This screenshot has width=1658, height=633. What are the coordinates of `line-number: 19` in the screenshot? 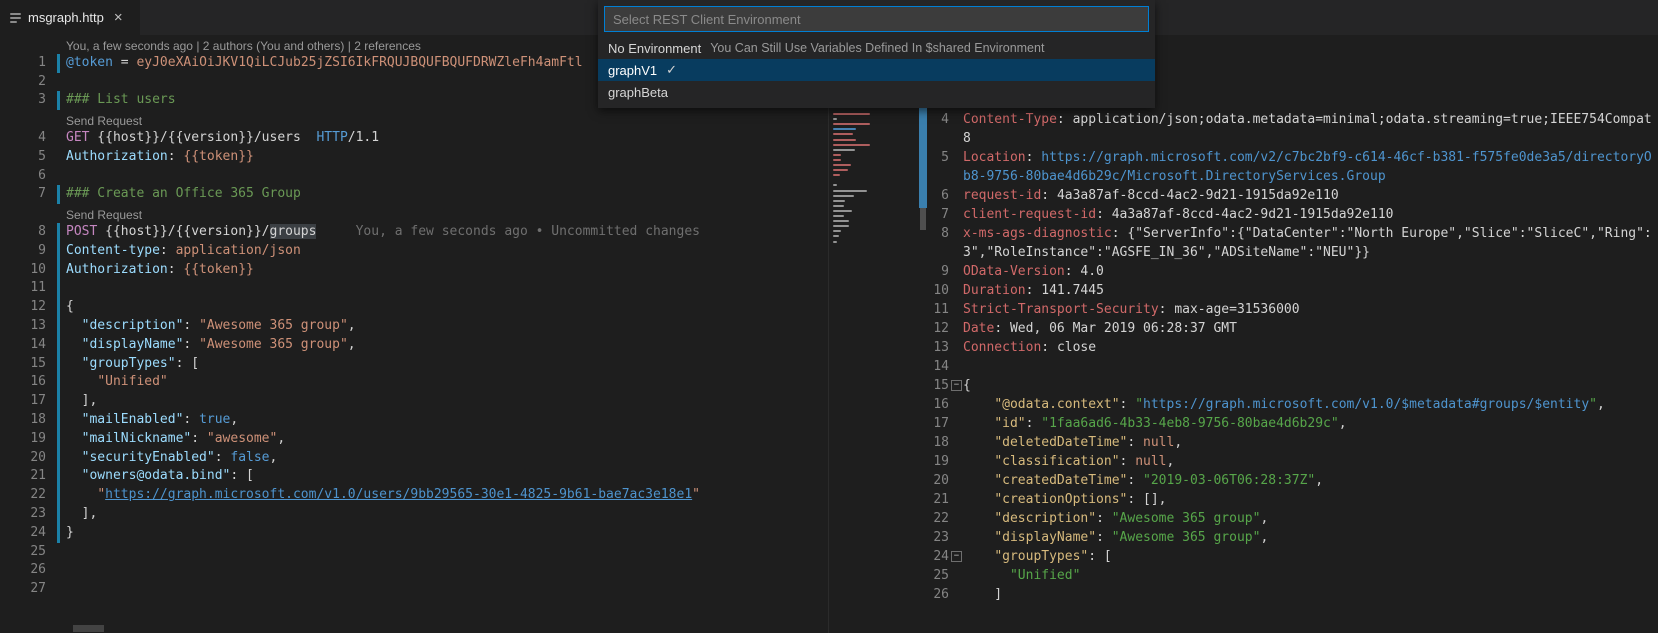 It's located at (38, 438).